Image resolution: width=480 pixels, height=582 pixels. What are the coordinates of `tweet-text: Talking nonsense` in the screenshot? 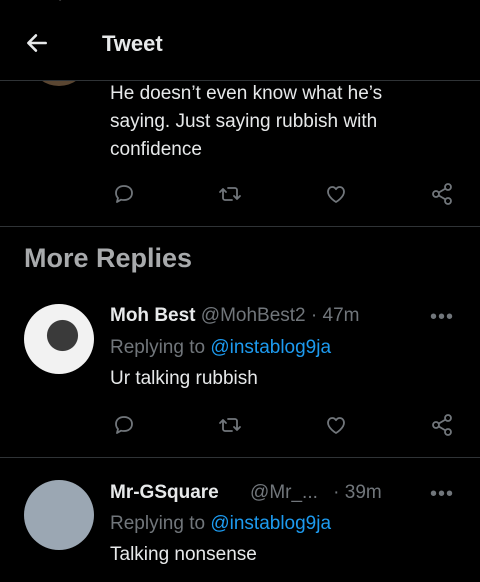 It's located at (183, 554).